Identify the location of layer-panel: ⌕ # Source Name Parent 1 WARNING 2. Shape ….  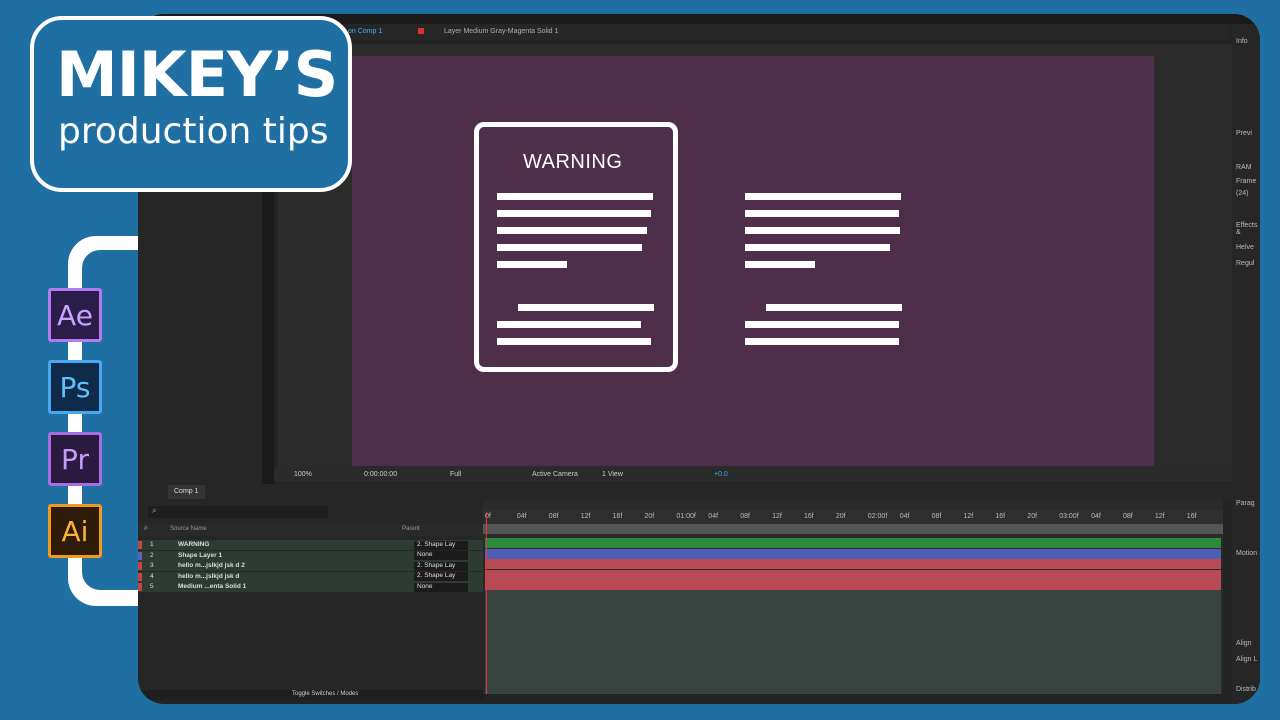
(310, 600).